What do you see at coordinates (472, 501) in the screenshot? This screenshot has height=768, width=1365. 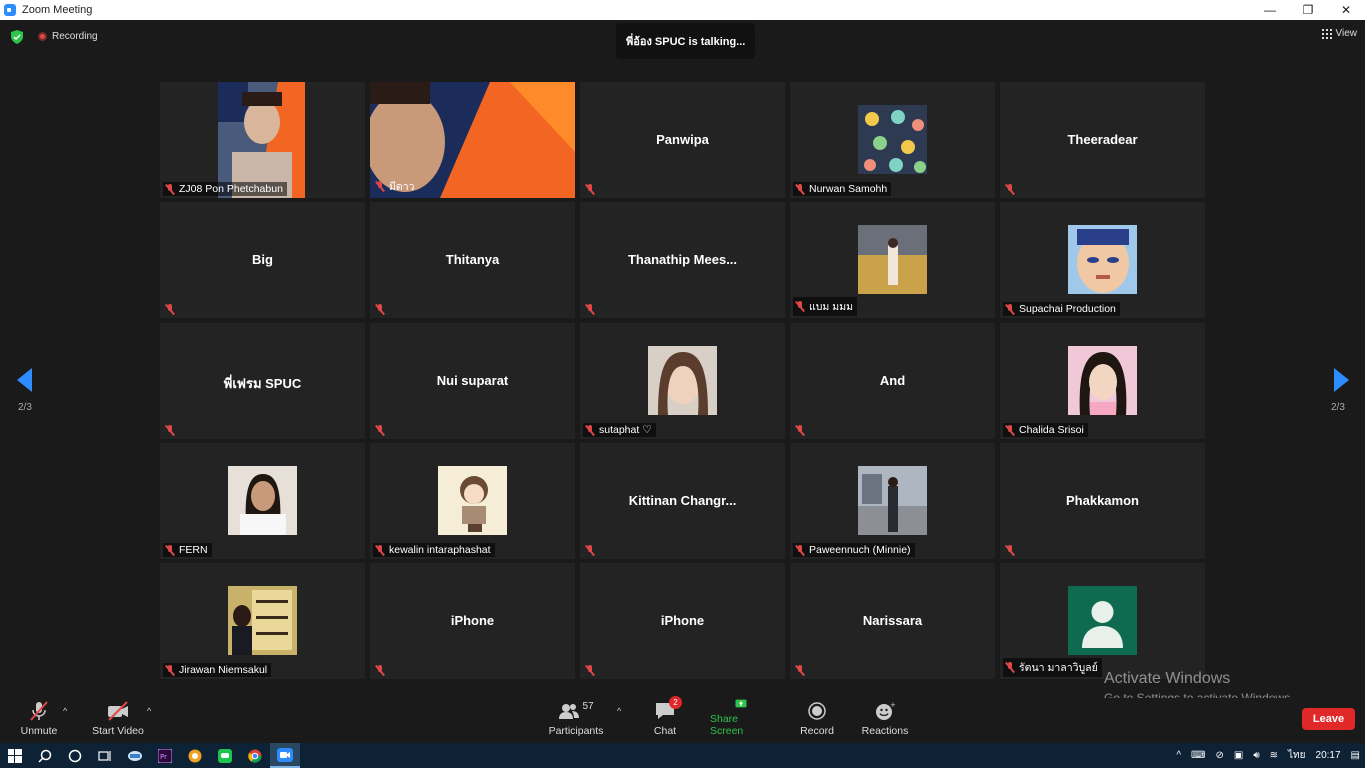 I see `participant-tile: kewalin intaraphashat` at bounding box center [472, 501].